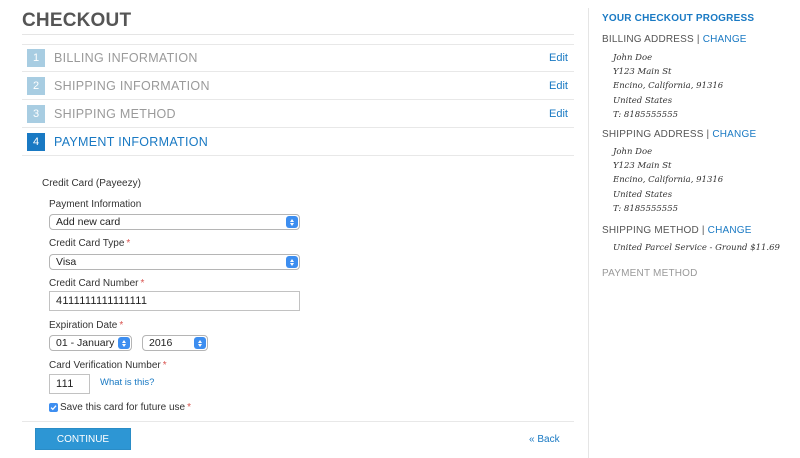  Describe the element at coordinates (298, 86) in the screenshot. I see `step-shipping-information: 2 SHIPPING INFORMATION Edit` at that location.